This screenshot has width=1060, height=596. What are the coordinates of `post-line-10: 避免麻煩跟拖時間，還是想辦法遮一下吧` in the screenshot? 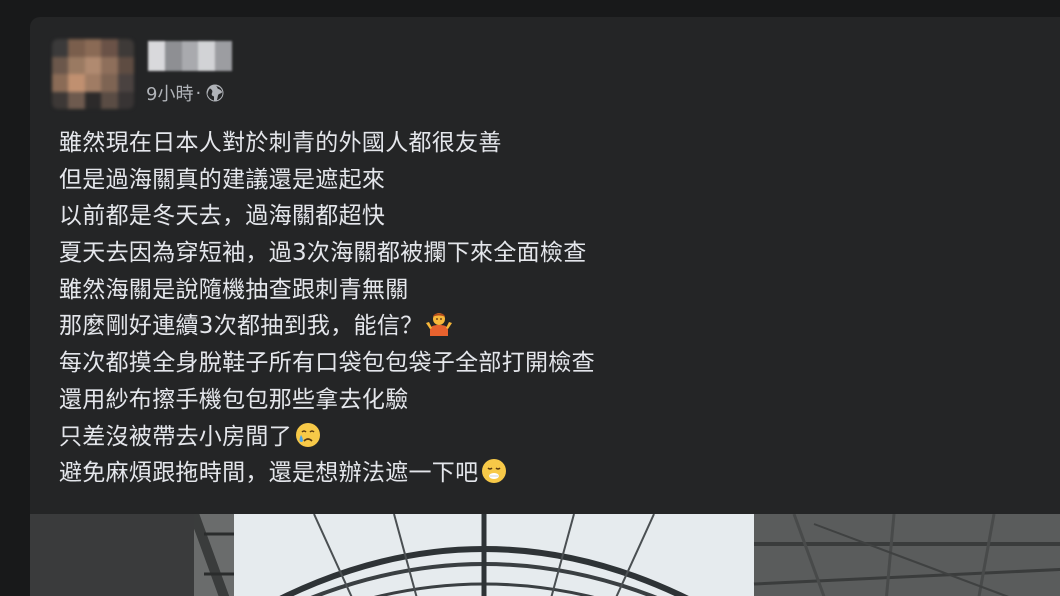 It's located at (449, 473).